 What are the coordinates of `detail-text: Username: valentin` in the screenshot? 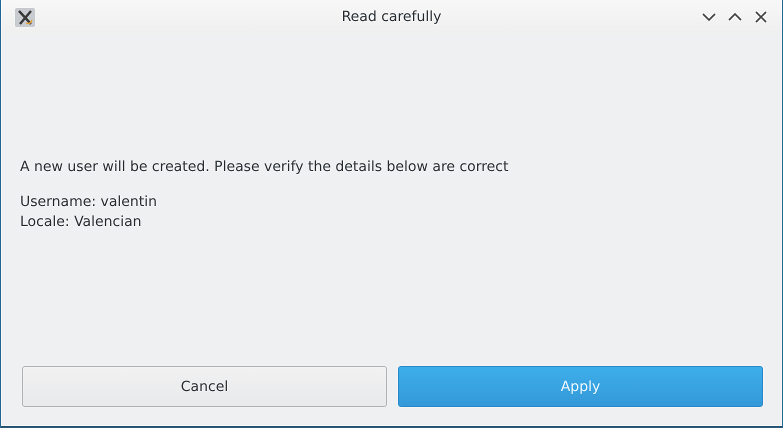 It's located at (89, 202).